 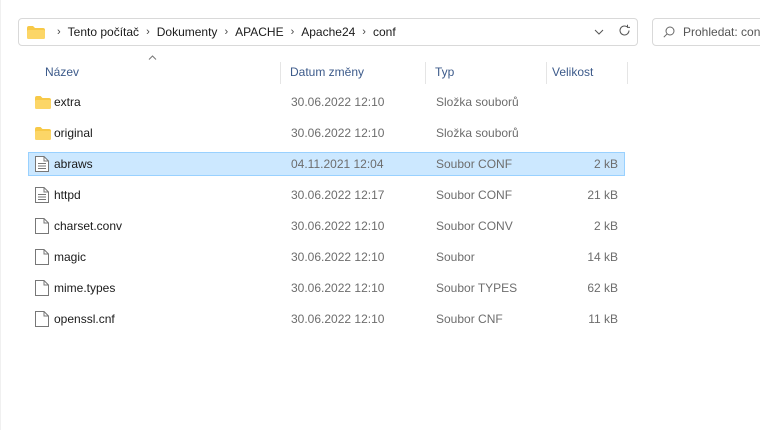 What do you see at coordinates (73, 133) in the screenshot?
I see `file-name: original` at bounding box center [73, 133].